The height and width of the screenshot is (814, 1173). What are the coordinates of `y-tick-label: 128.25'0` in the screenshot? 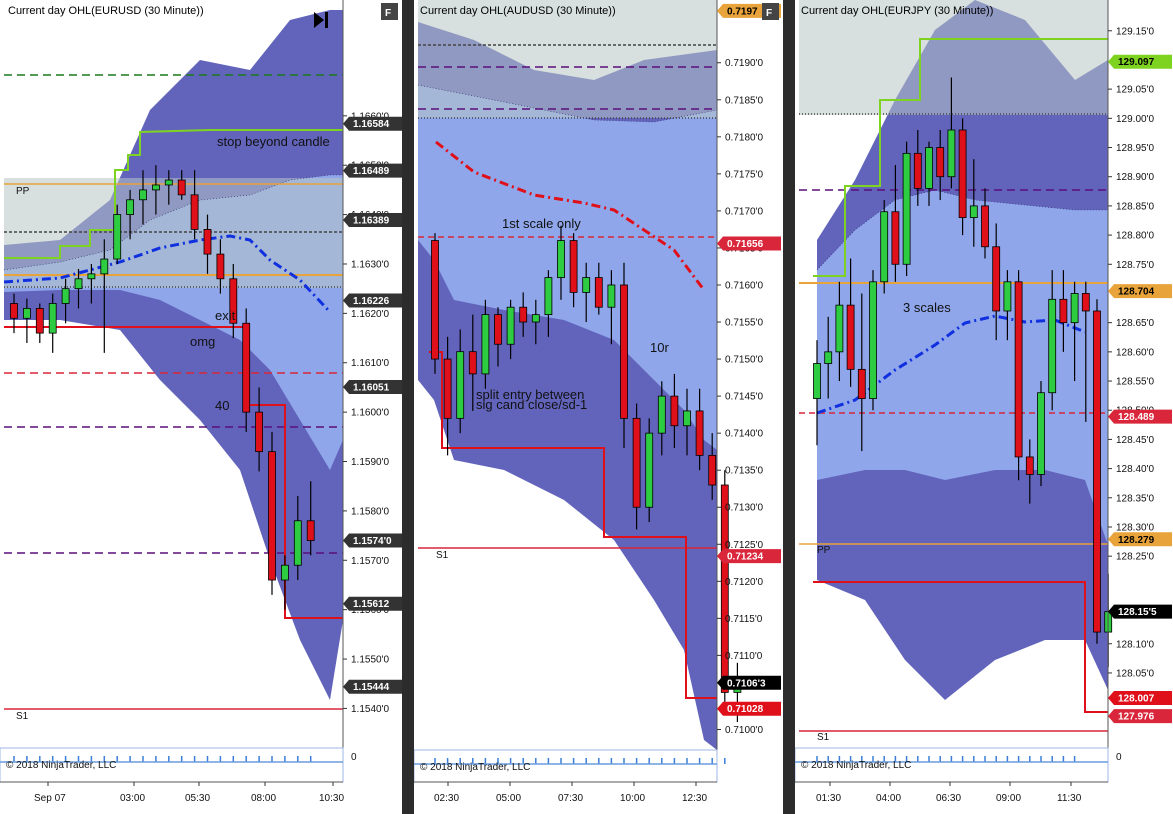 It's located at (1135, 557).